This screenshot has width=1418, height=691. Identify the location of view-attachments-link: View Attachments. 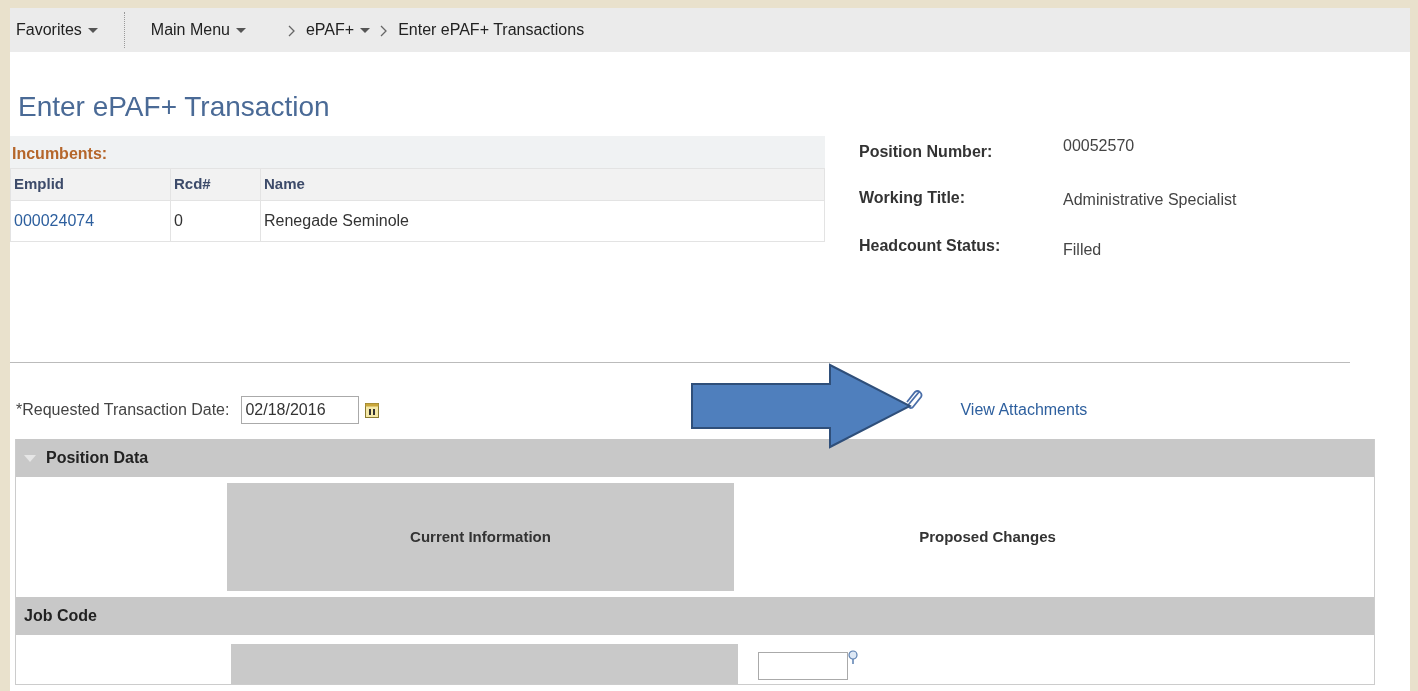
(1024, 410).